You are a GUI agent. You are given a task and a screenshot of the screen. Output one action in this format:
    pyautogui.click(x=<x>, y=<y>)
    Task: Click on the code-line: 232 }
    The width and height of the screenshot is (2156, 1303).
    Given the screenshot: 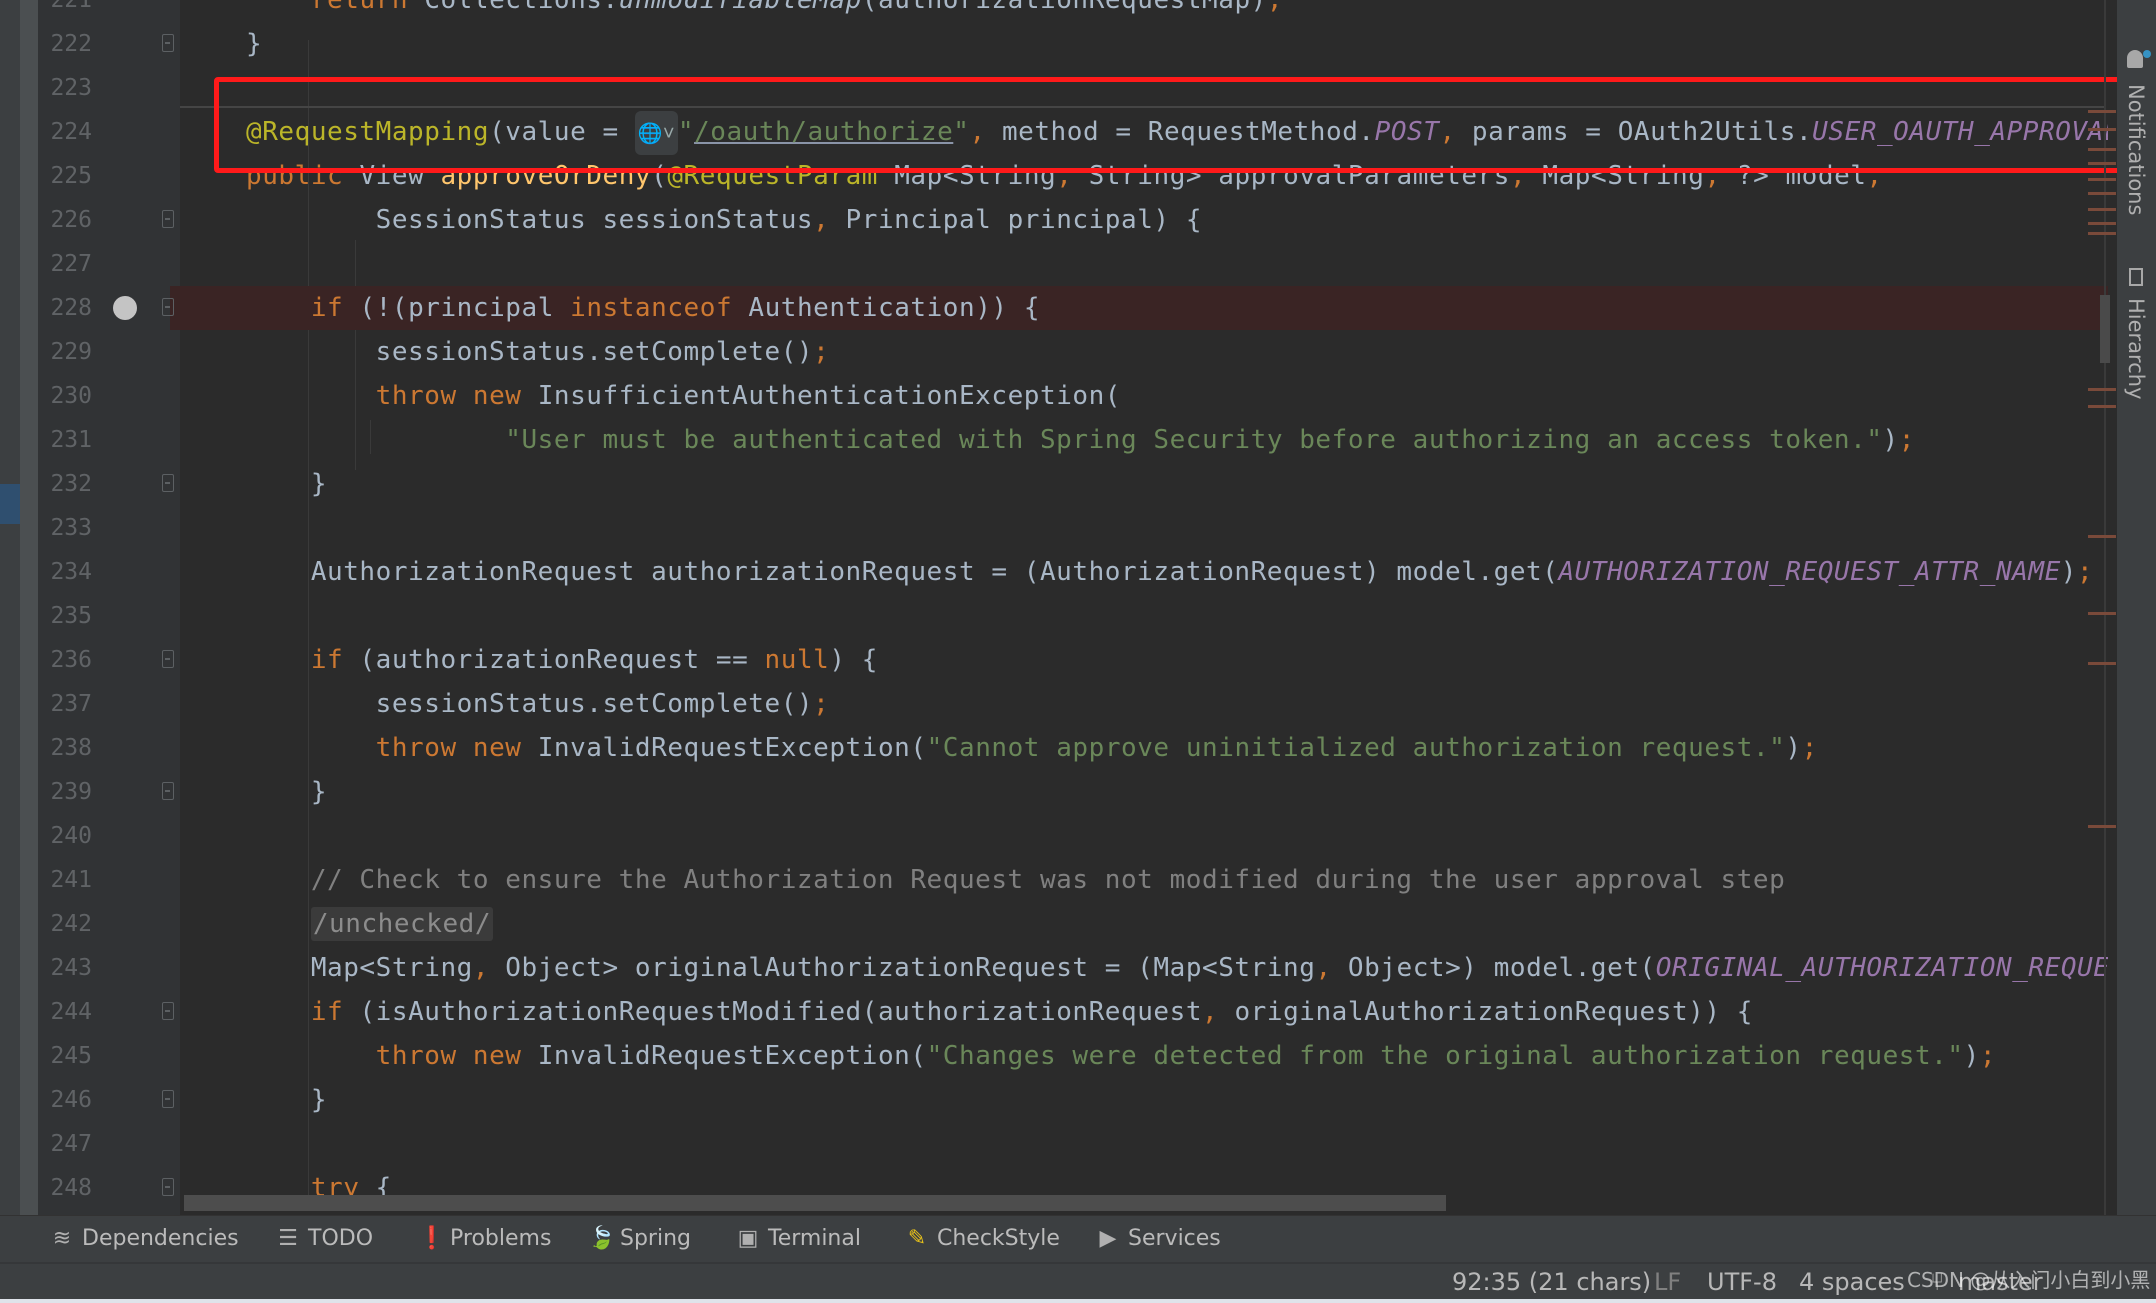 What is the action you would take?
    pyautogui.click(x=1073, y=484)
    